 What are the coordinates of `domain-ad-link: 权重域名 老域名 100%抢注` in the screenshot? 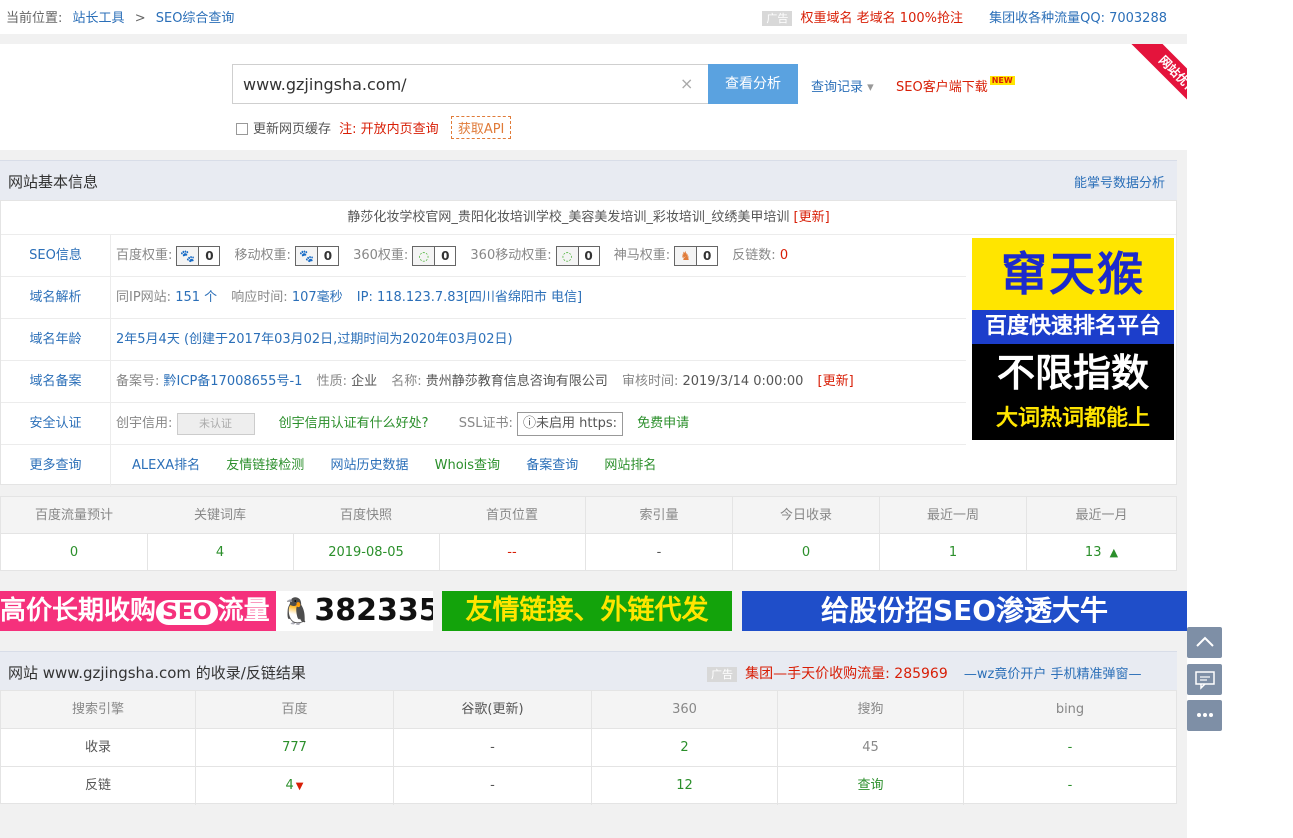 It's located at (882, 18).